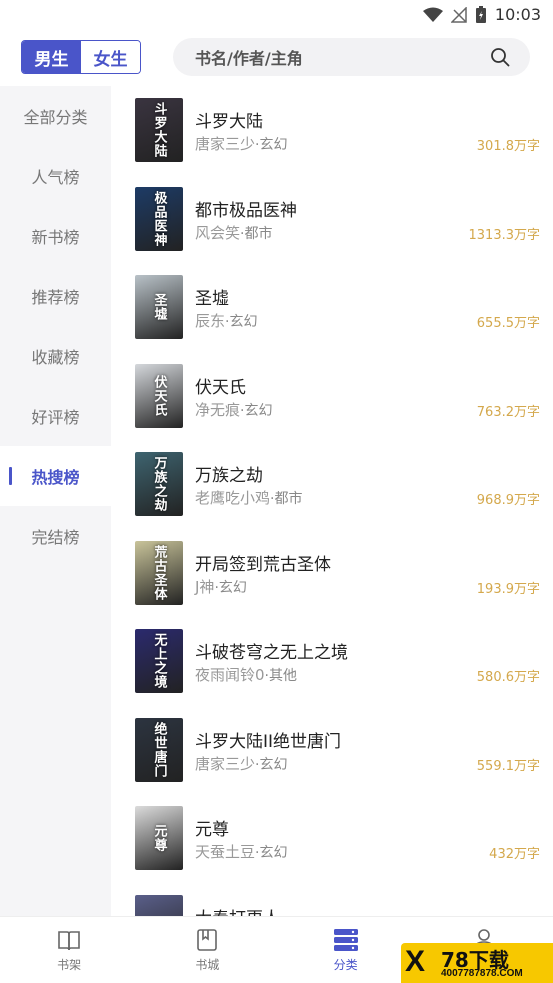 The image size is (553, 983). I want to click on search-input: 书名/作者/主角, so click(351, 57).